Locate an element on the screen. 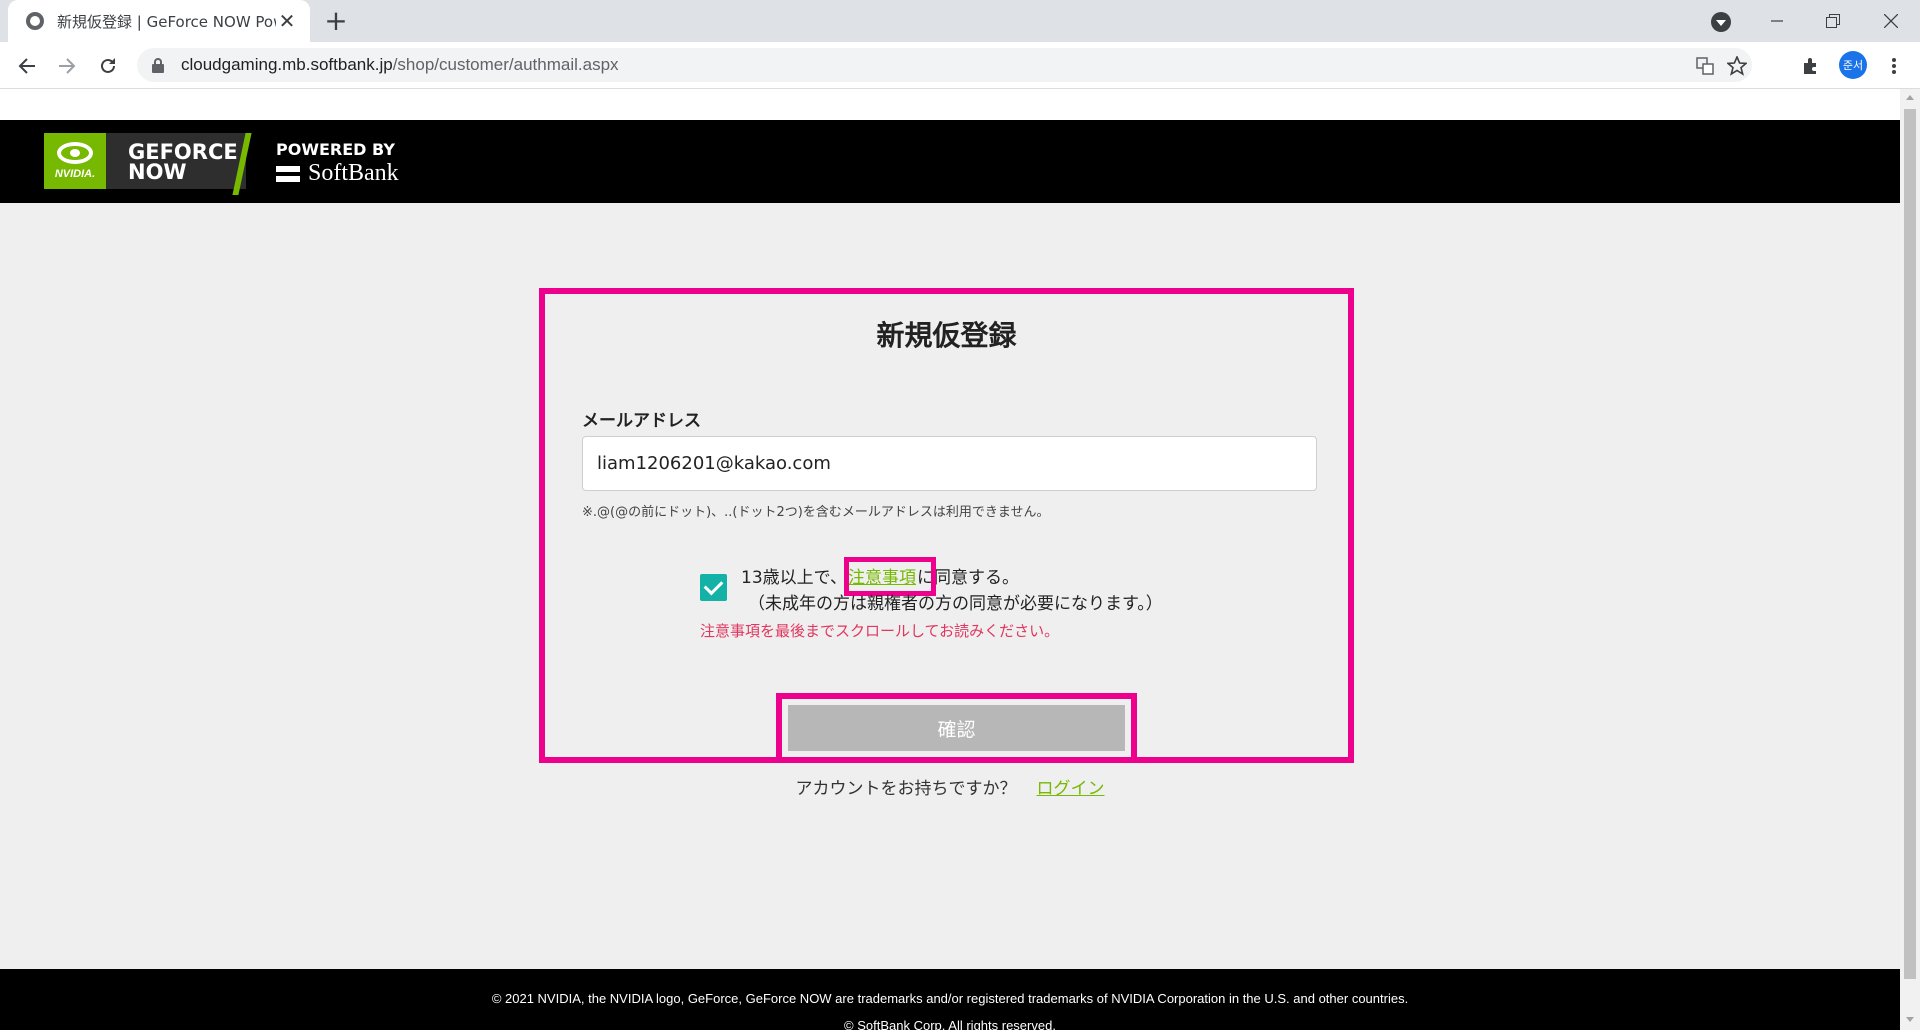 The image size is (1920, 1030). restore-button is located at coordinates (1833, 21).